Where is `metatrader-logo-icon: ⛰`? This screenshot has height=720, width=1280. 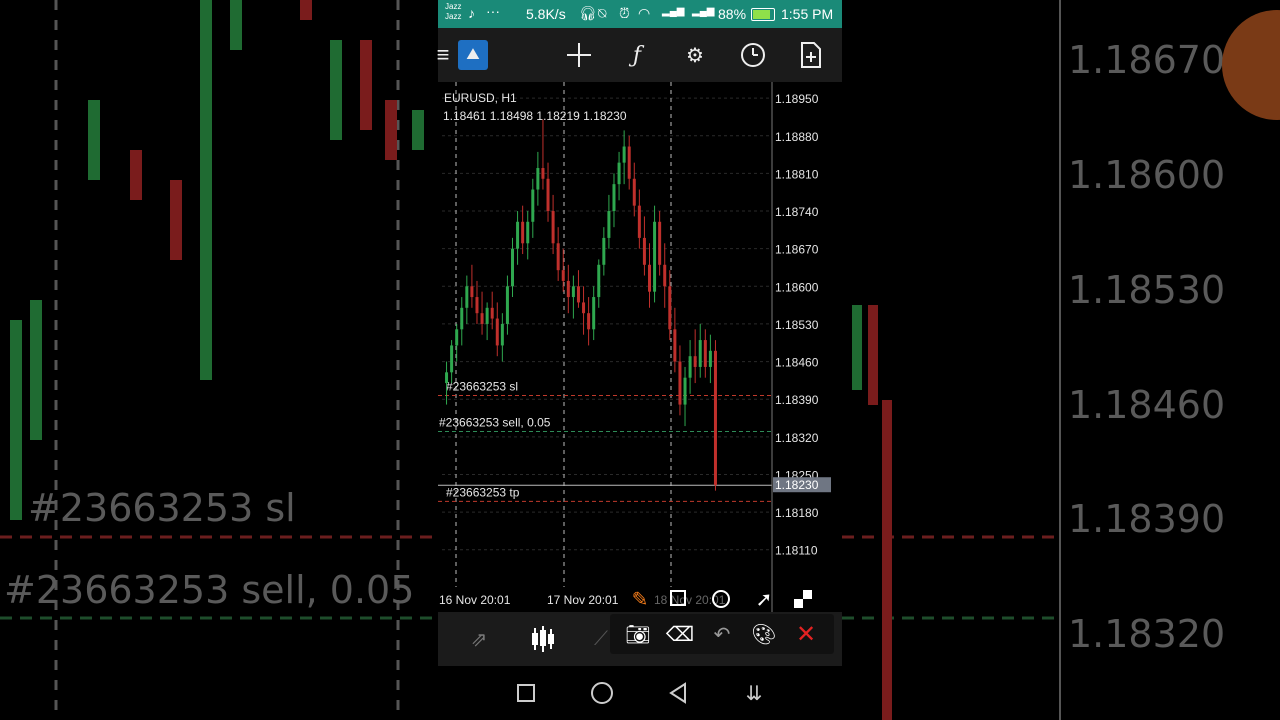
metatrader-logo-icon: ⛰ is located at coordinates (473, 55).